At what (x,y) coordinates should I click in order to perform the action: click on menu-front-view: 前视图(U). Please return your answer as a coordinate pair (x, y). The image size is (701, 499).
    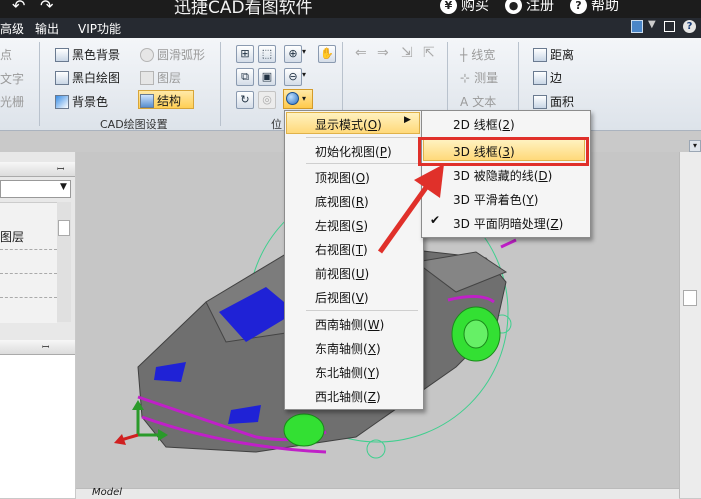
    Looking at the image, I should click on (342, 273).